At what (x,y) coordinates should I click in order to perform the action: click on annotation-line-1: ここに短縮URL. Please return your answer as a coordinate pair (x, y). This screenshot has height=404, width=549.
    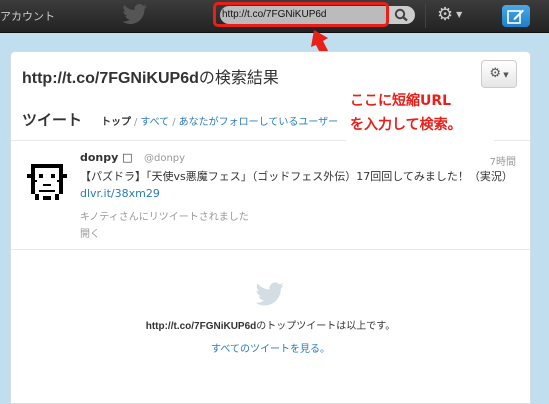
    Looking at the image, I should click on (401, 101).